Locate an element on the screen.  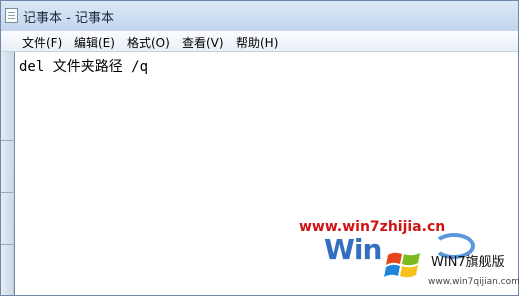
menu-bar: 文件(F) 编辑(E) 格式(O) 查看(V) 帮助(H) is located at coordinates (259, 41).